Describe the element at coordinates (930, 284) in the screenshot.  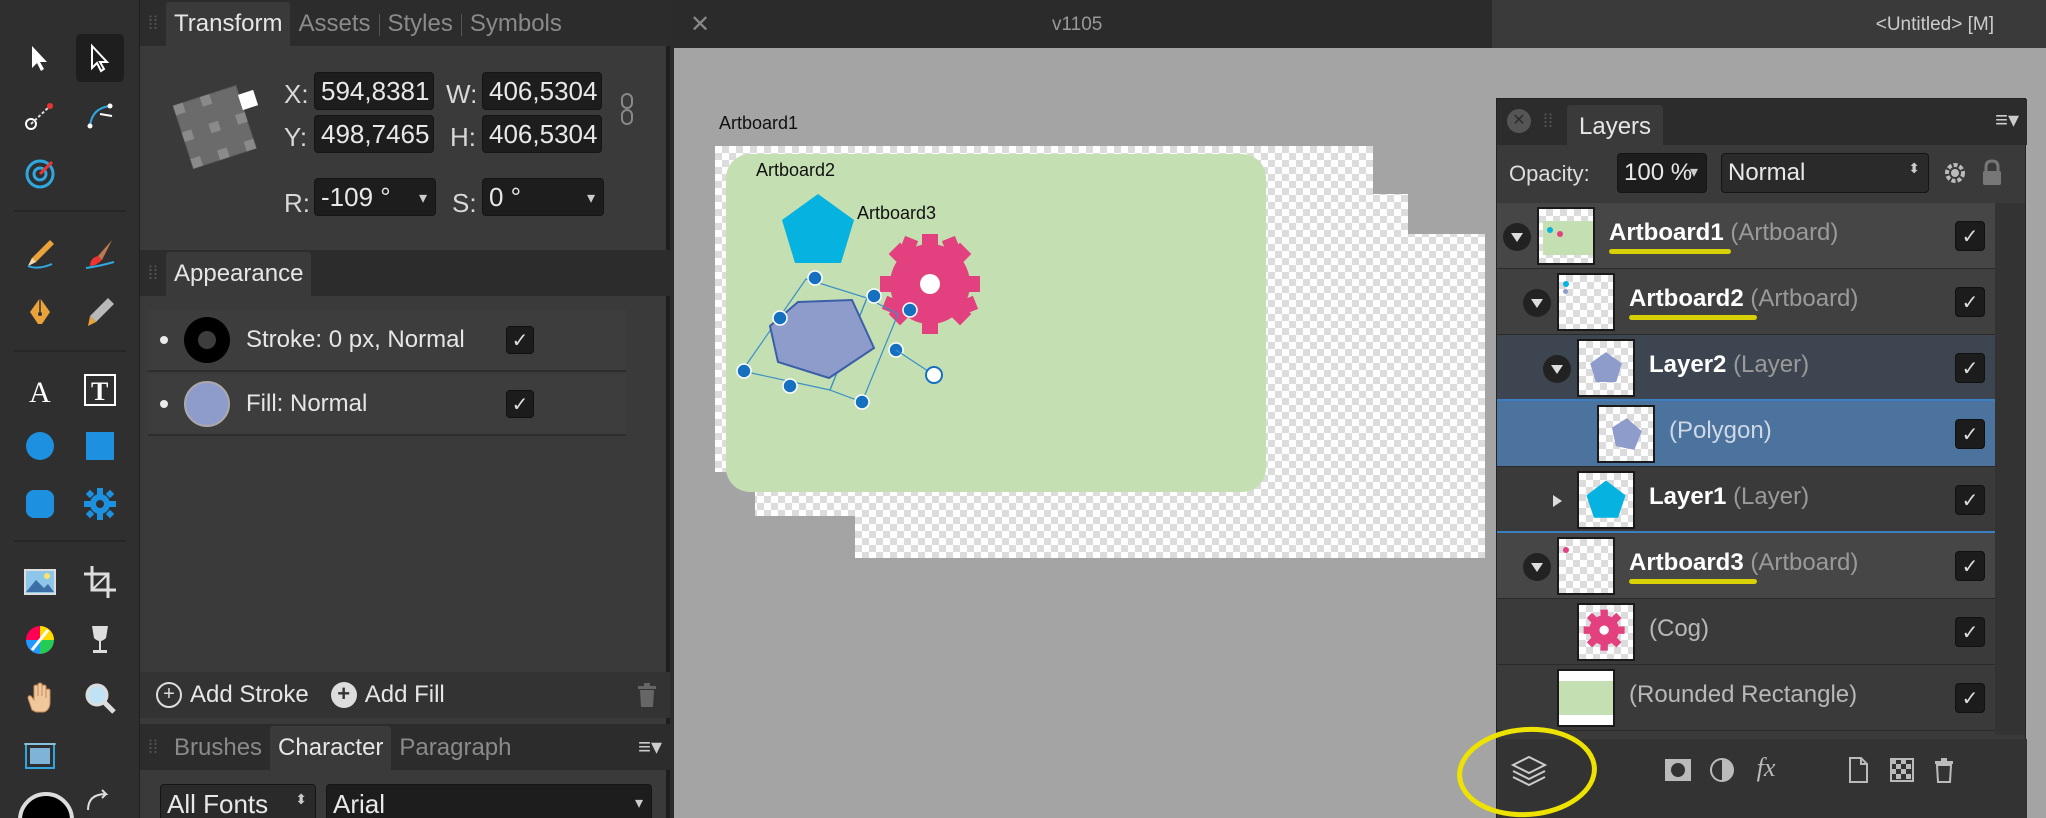
I see `cog-shape` at that location.